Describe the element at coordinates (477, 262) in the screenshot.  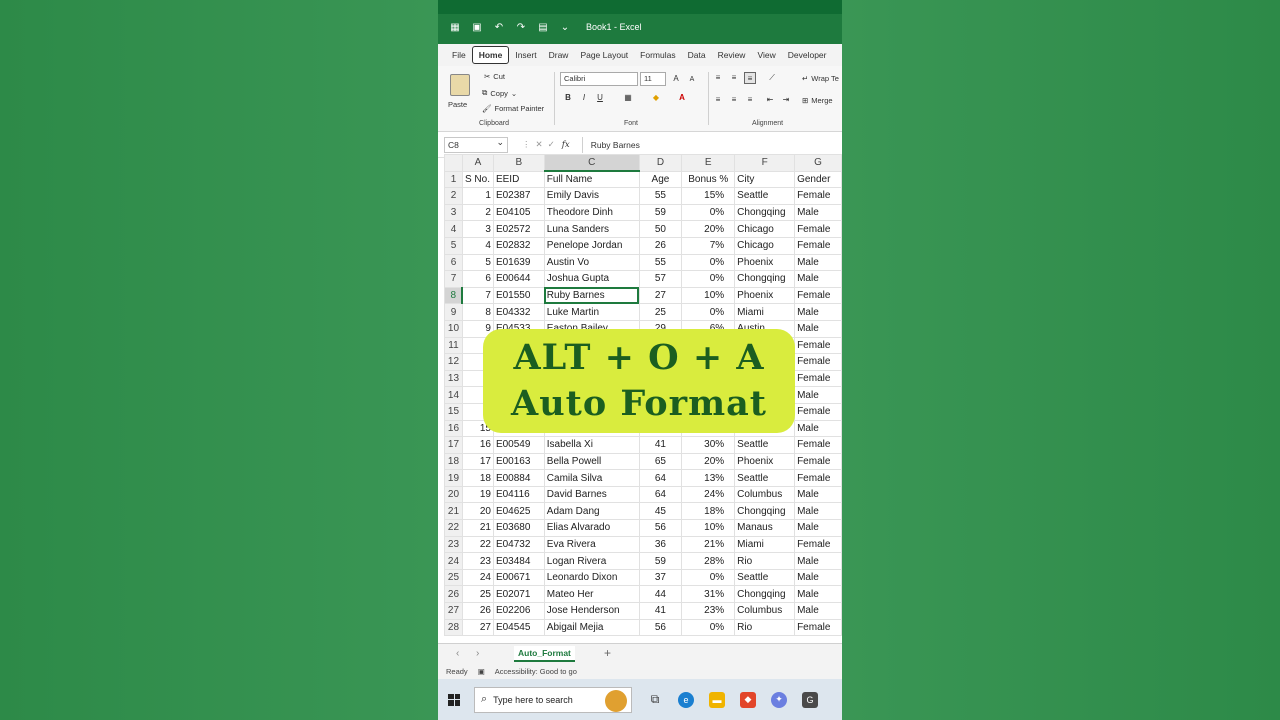
I see `cell: 5` at that location.